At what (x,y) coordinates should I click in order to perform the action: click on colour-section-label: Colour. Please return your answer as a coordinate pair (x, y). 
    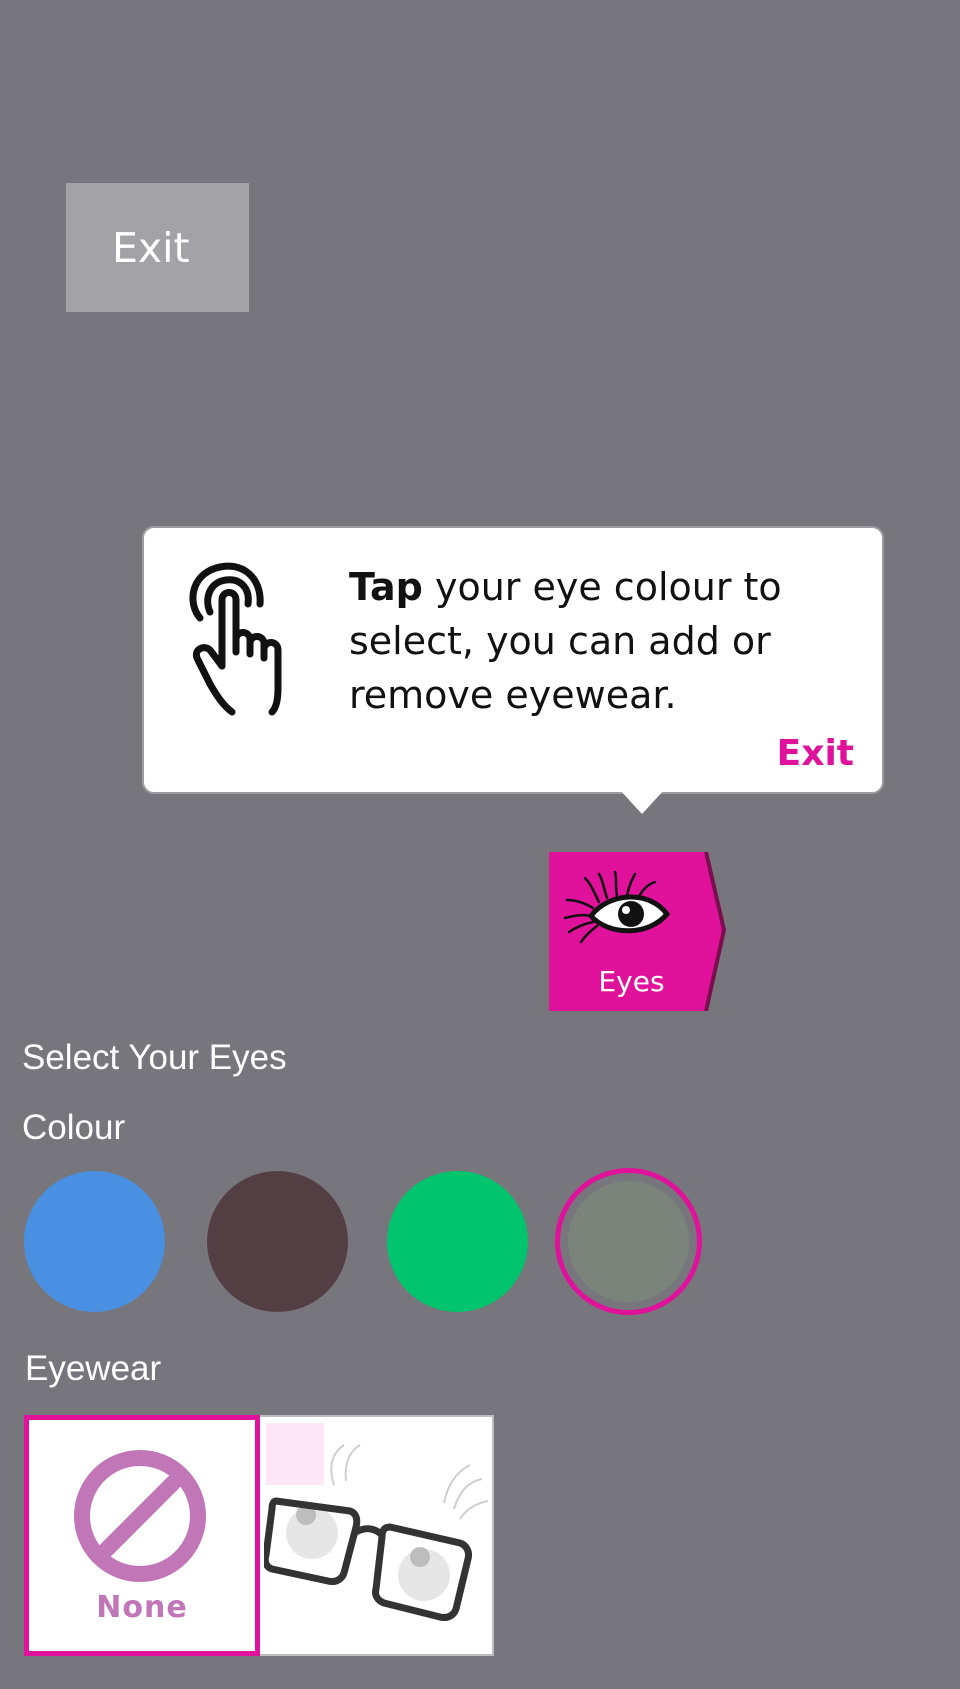
    Looking at the image, I should click on (74, 1127).